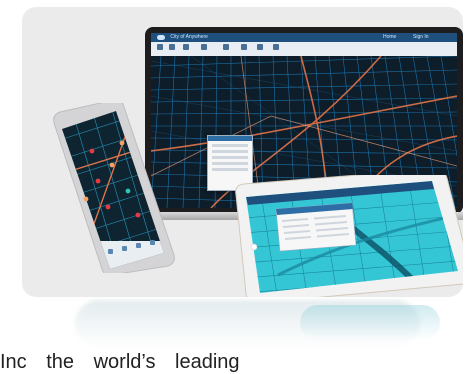 Image resolution: width=468 pixels, height=374 pixels. Describe the element at coordinates (370, 322) in the screenshot. I see `tablet-reflection` at that location.